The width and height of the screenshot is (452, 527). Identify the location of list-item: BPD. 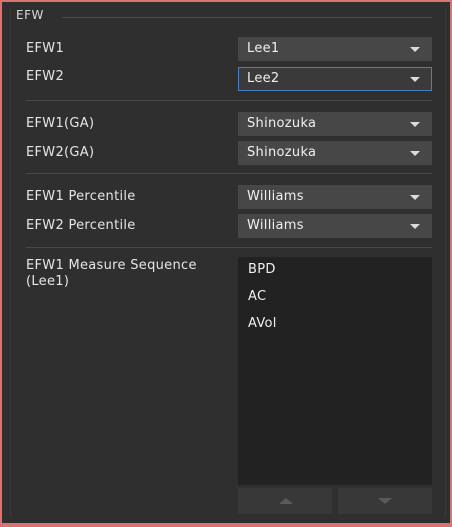
(262, 269).